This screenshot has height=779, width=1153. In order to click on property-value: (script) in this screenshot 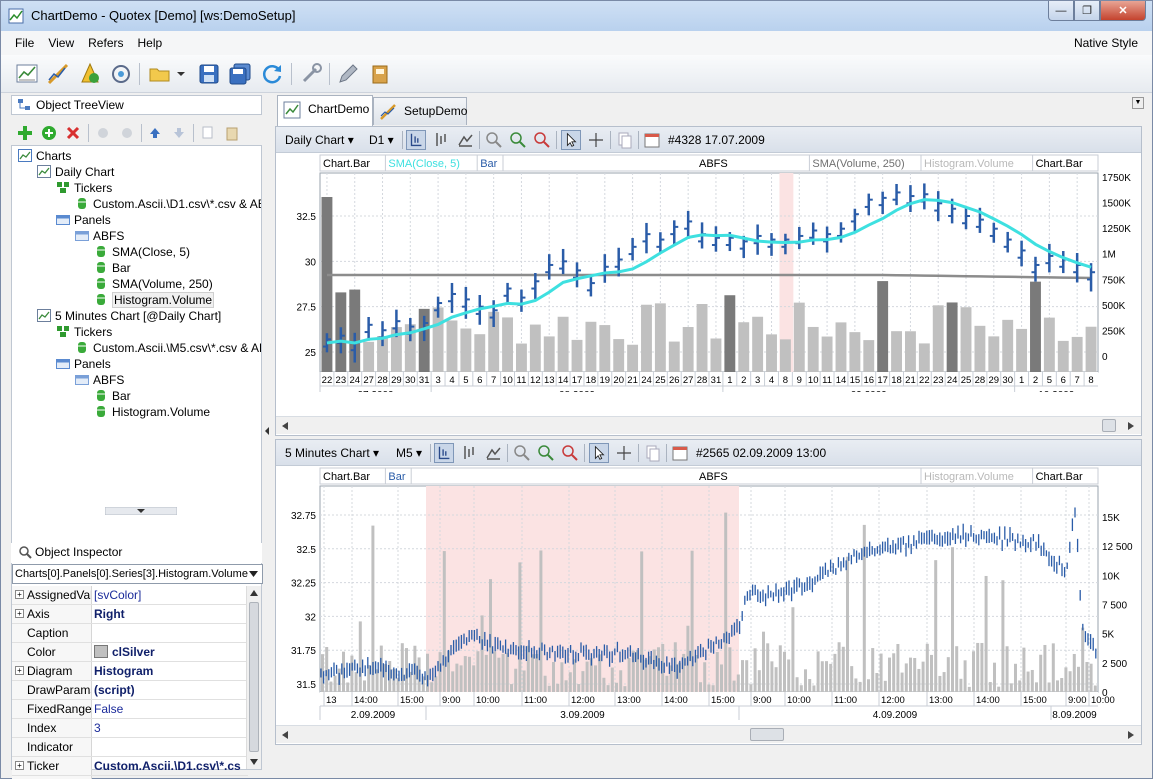, I will do `click(171, 690)`.